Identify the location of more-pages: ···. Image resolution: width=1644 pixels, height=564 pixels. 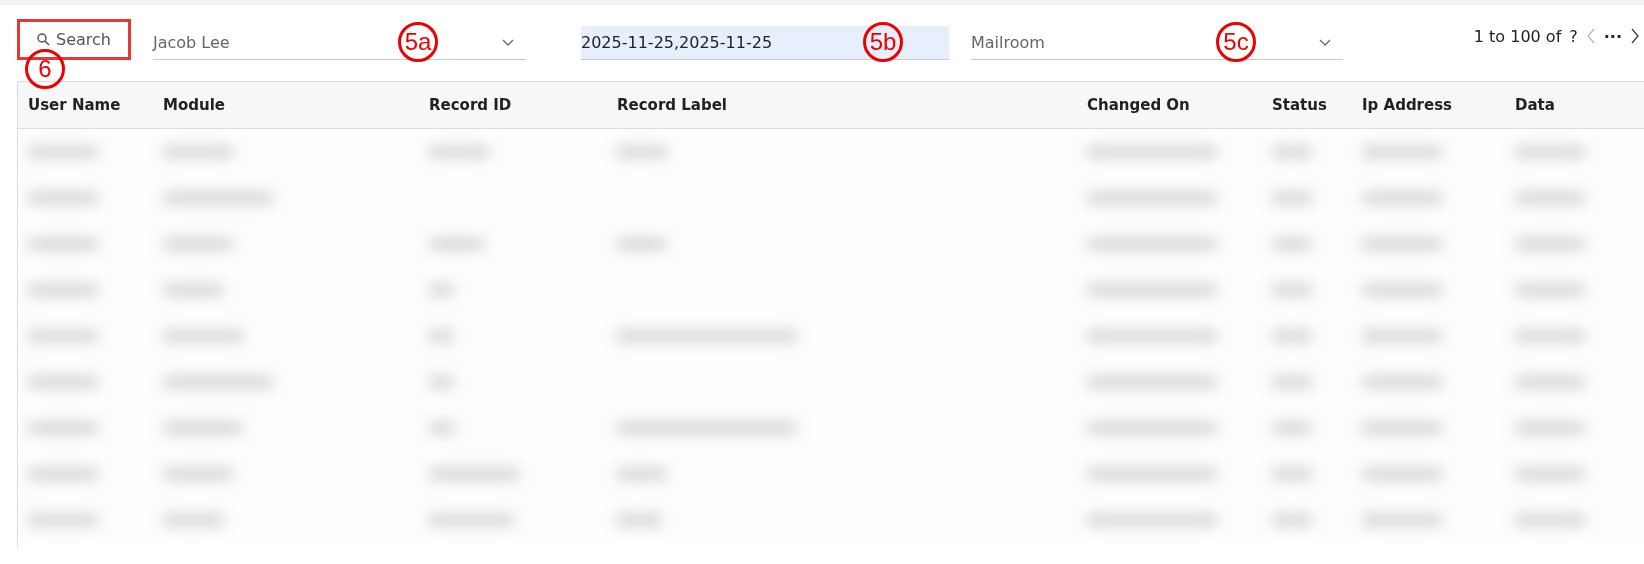
(1612, 36).